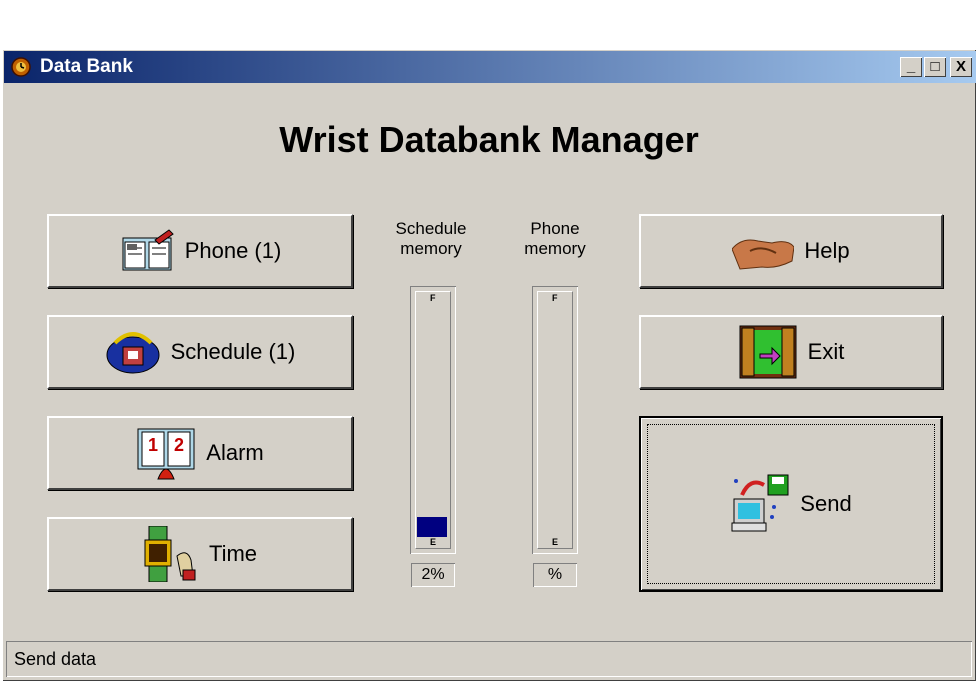 This screenshot has width=976, height=691. I want to click on schedule-memory-label: Schedule memory, so click(431, 238).